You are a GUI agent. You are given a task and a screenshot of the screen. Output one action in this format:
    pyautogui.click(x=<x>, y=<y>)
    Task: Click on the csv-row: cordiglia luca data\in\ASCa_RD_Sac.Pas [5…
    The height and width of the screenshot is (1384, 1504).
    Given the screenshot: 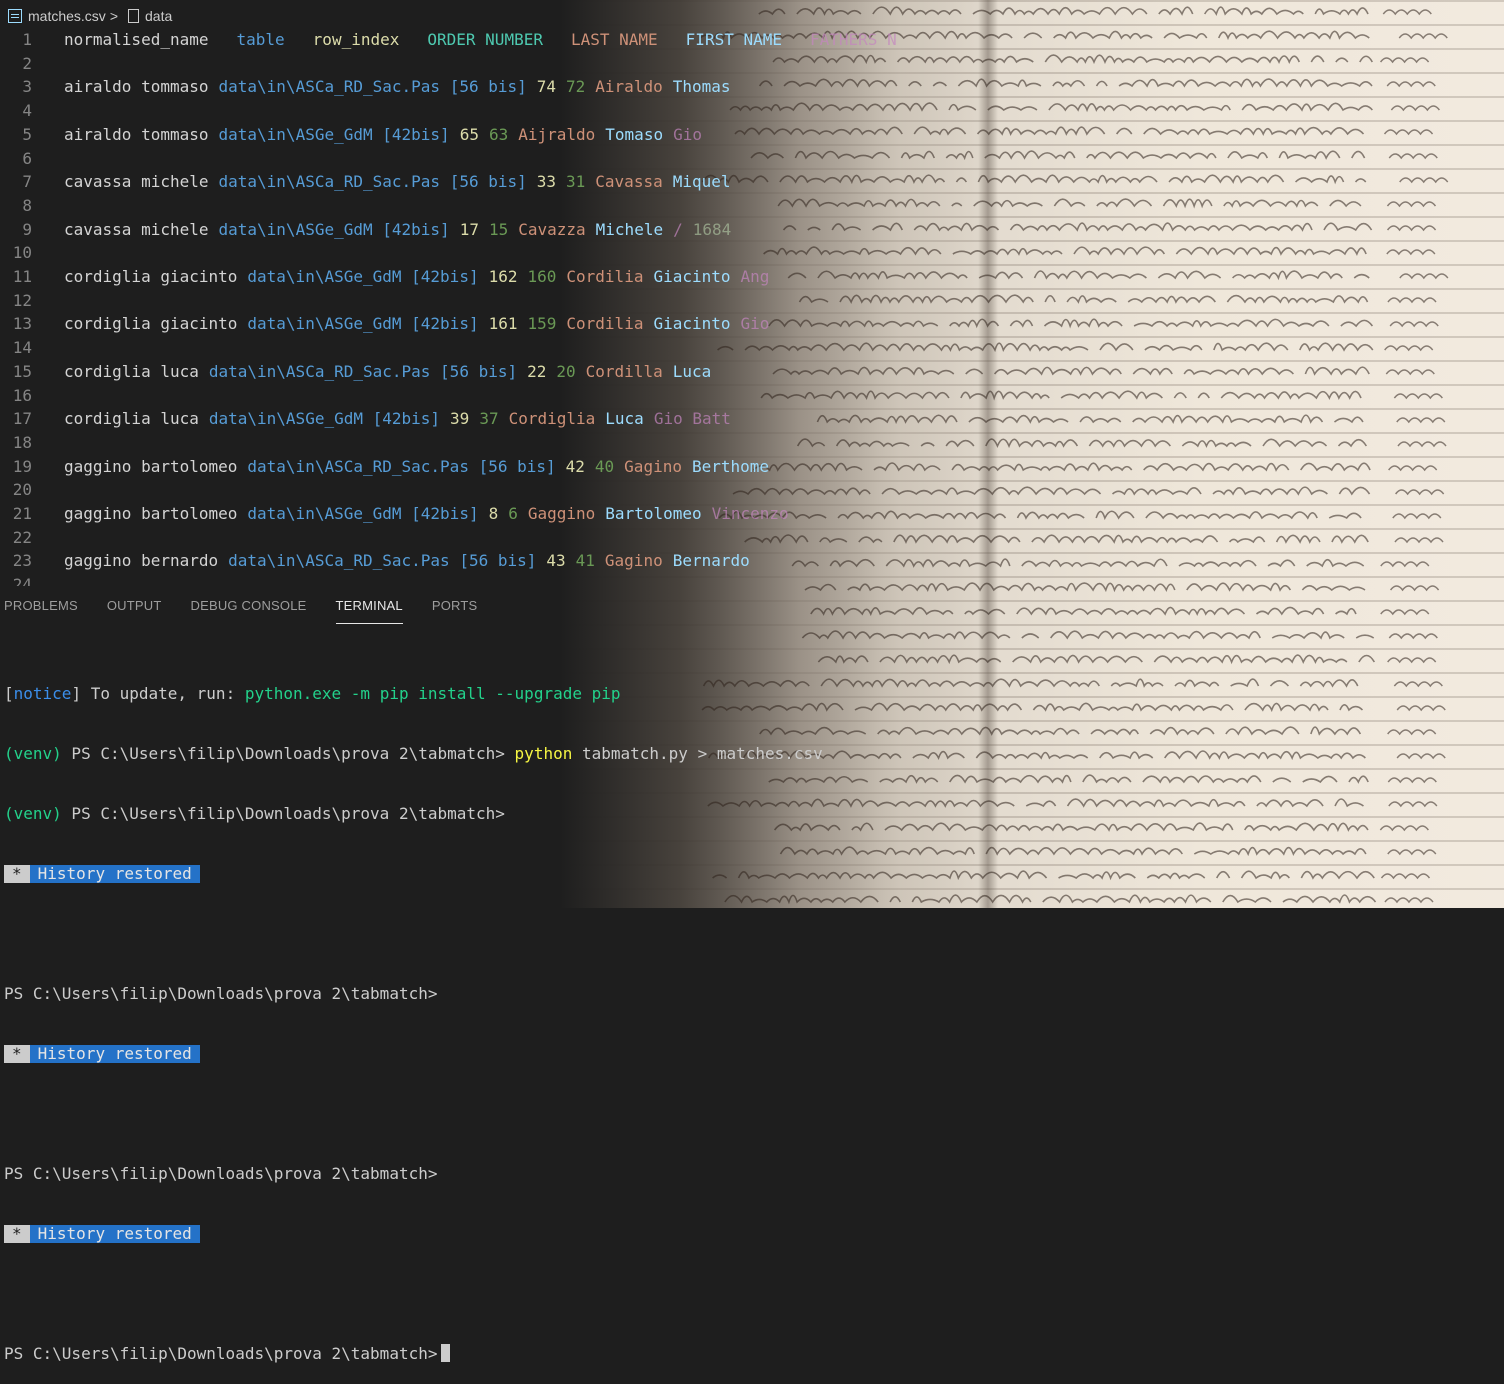 What is the action you would take?
    pyautogui.click(x=392, y=372)
    